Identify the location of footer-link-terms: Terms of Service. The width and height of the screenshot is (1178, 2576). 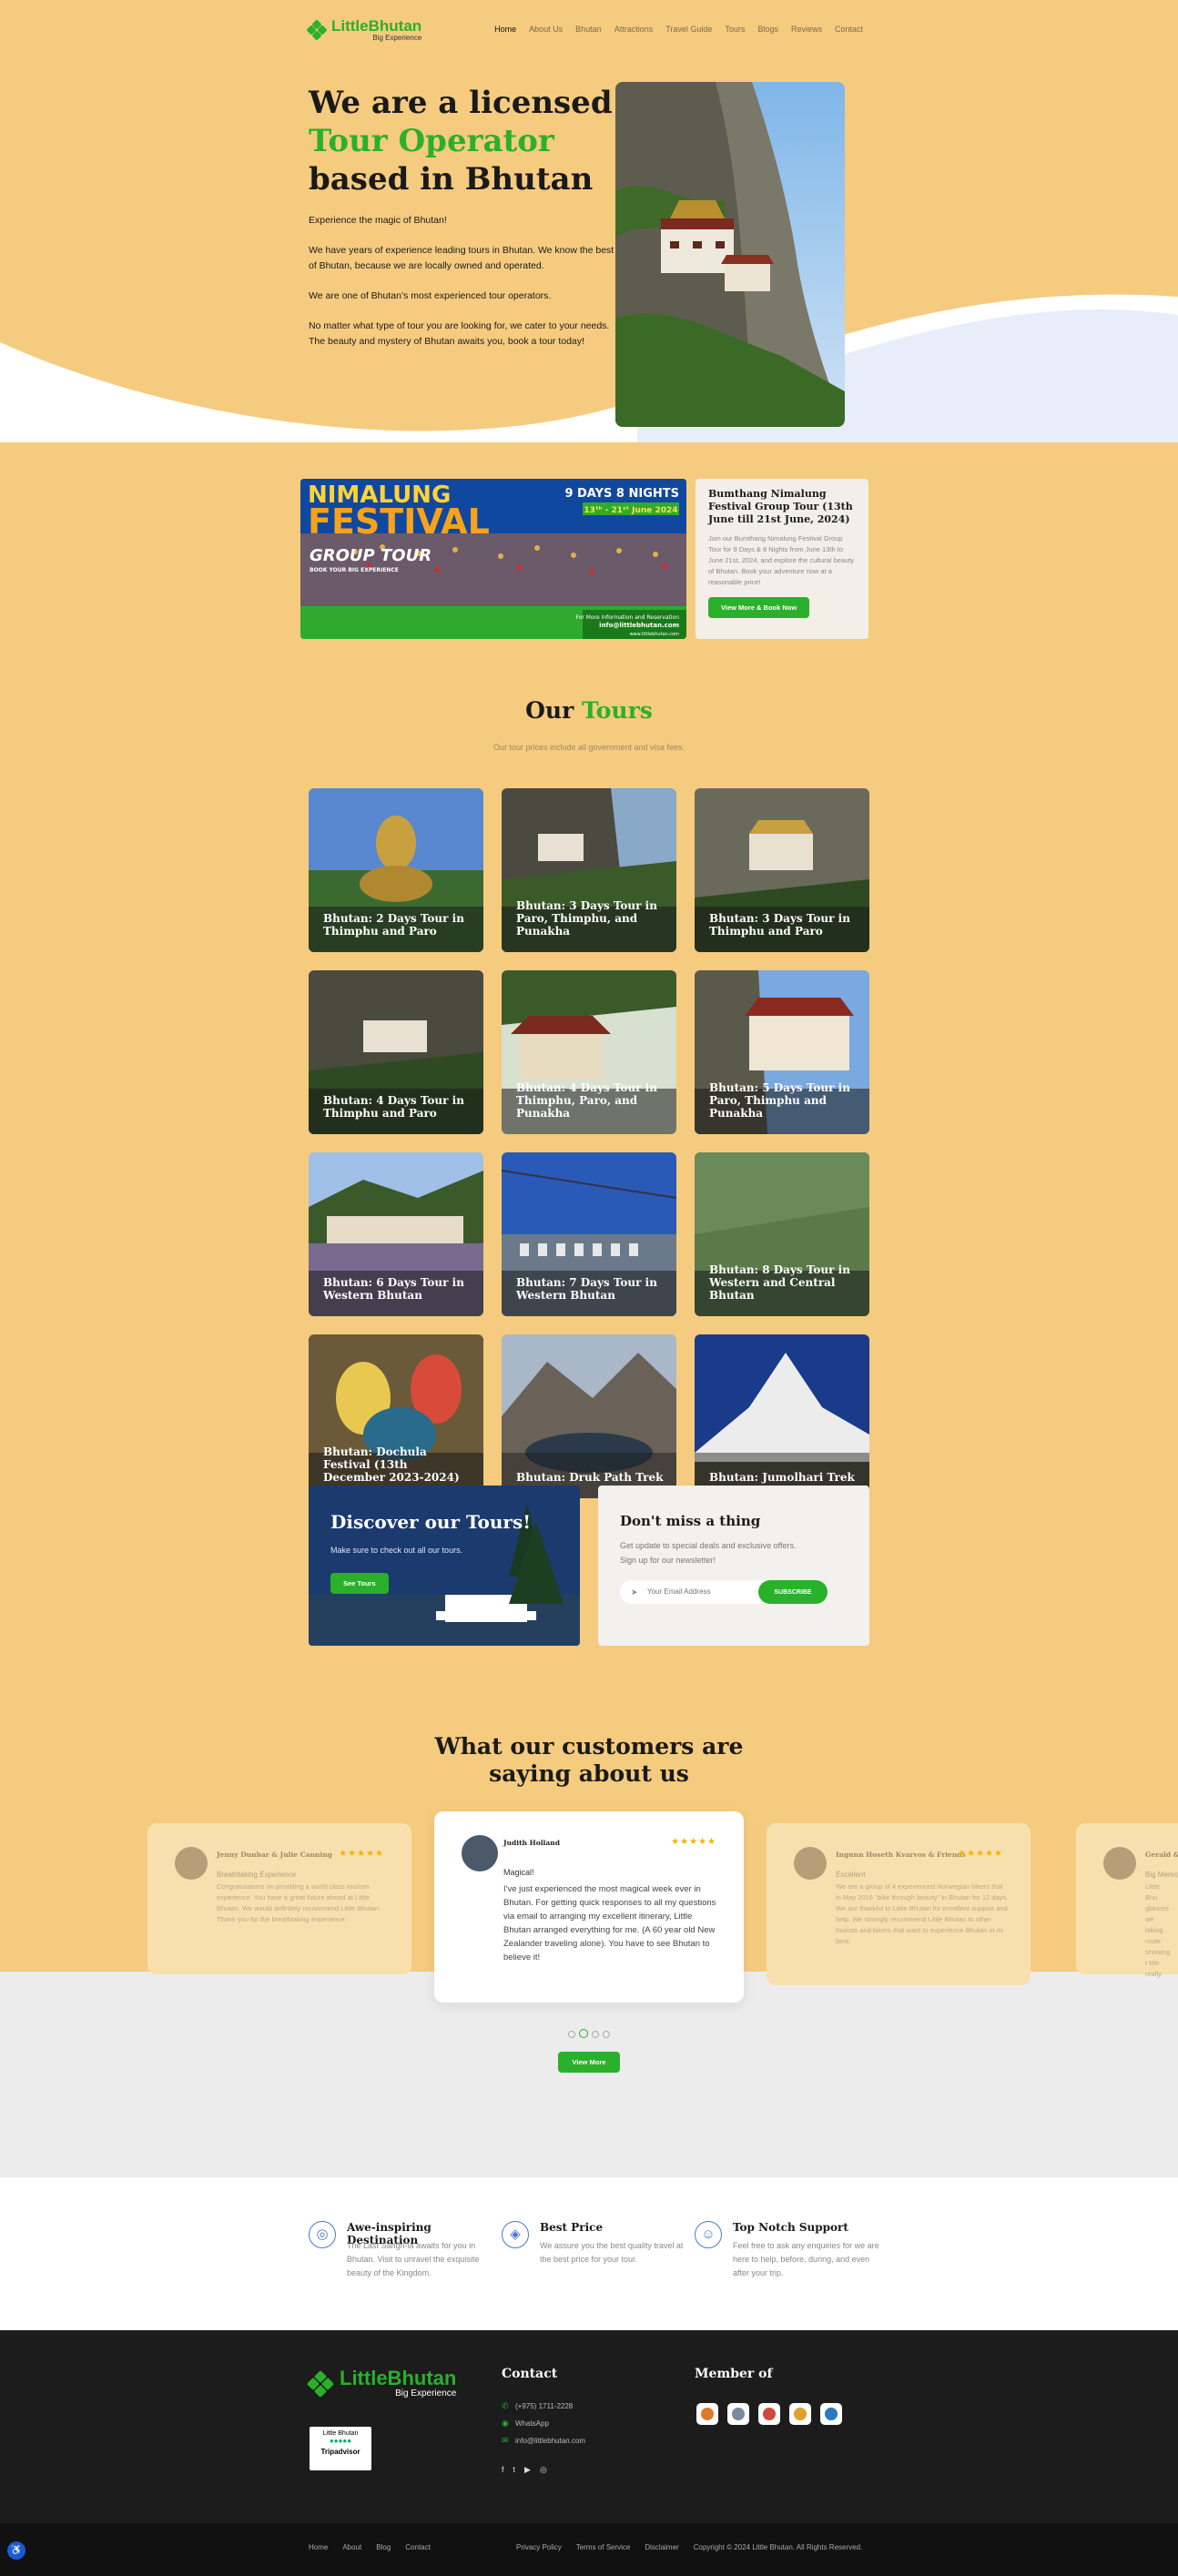
(603, 2547).